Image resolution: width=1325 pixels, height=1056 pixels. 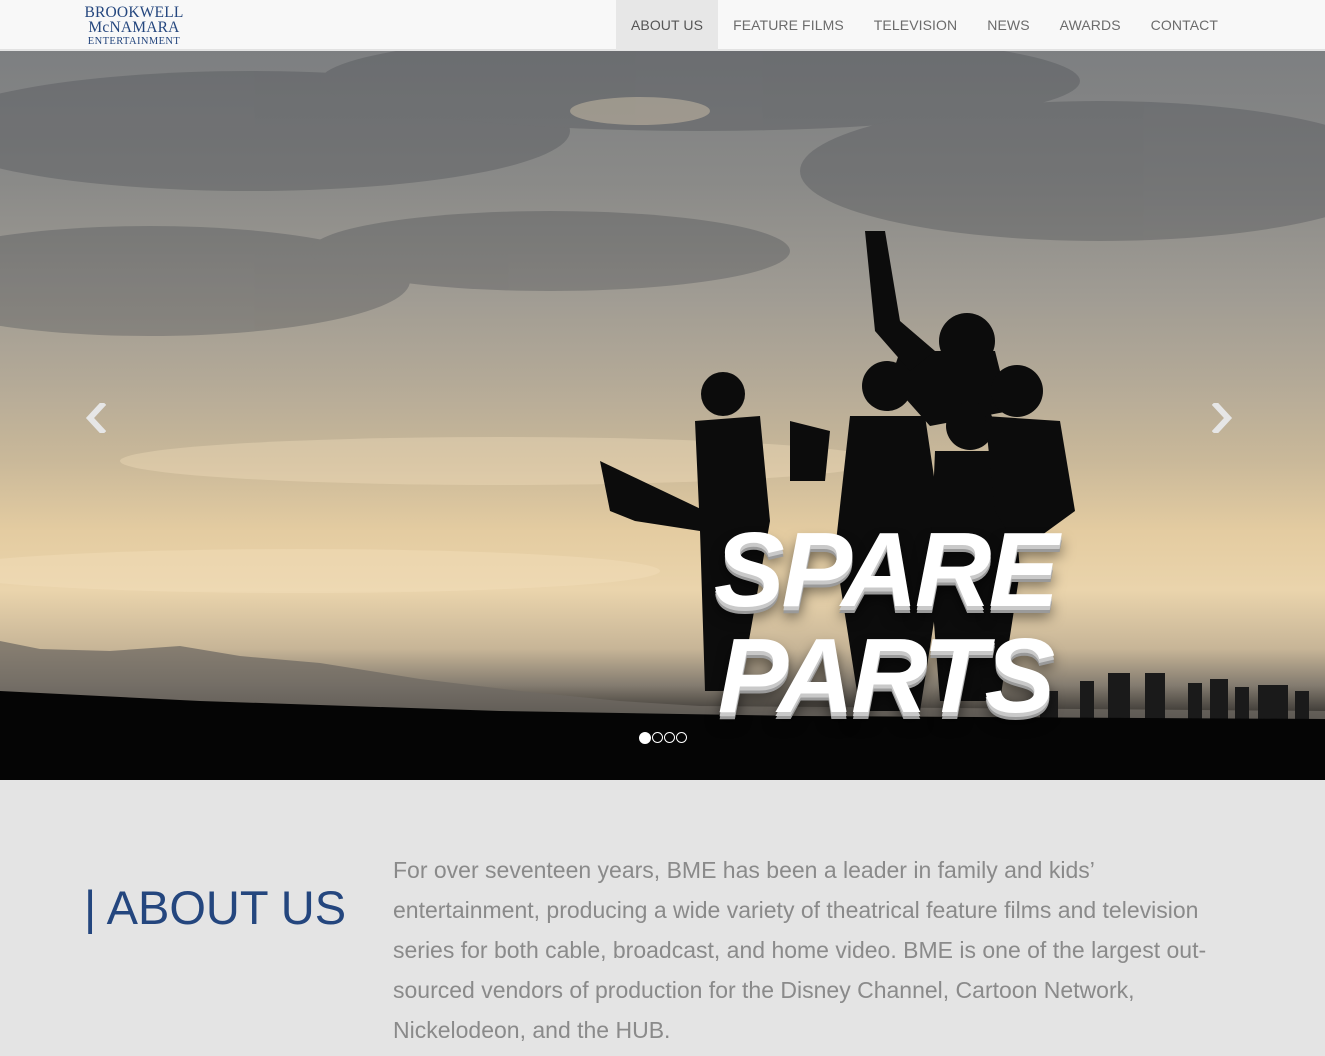 I want to click on carousel-next-button, so click(x=1227, y=418).